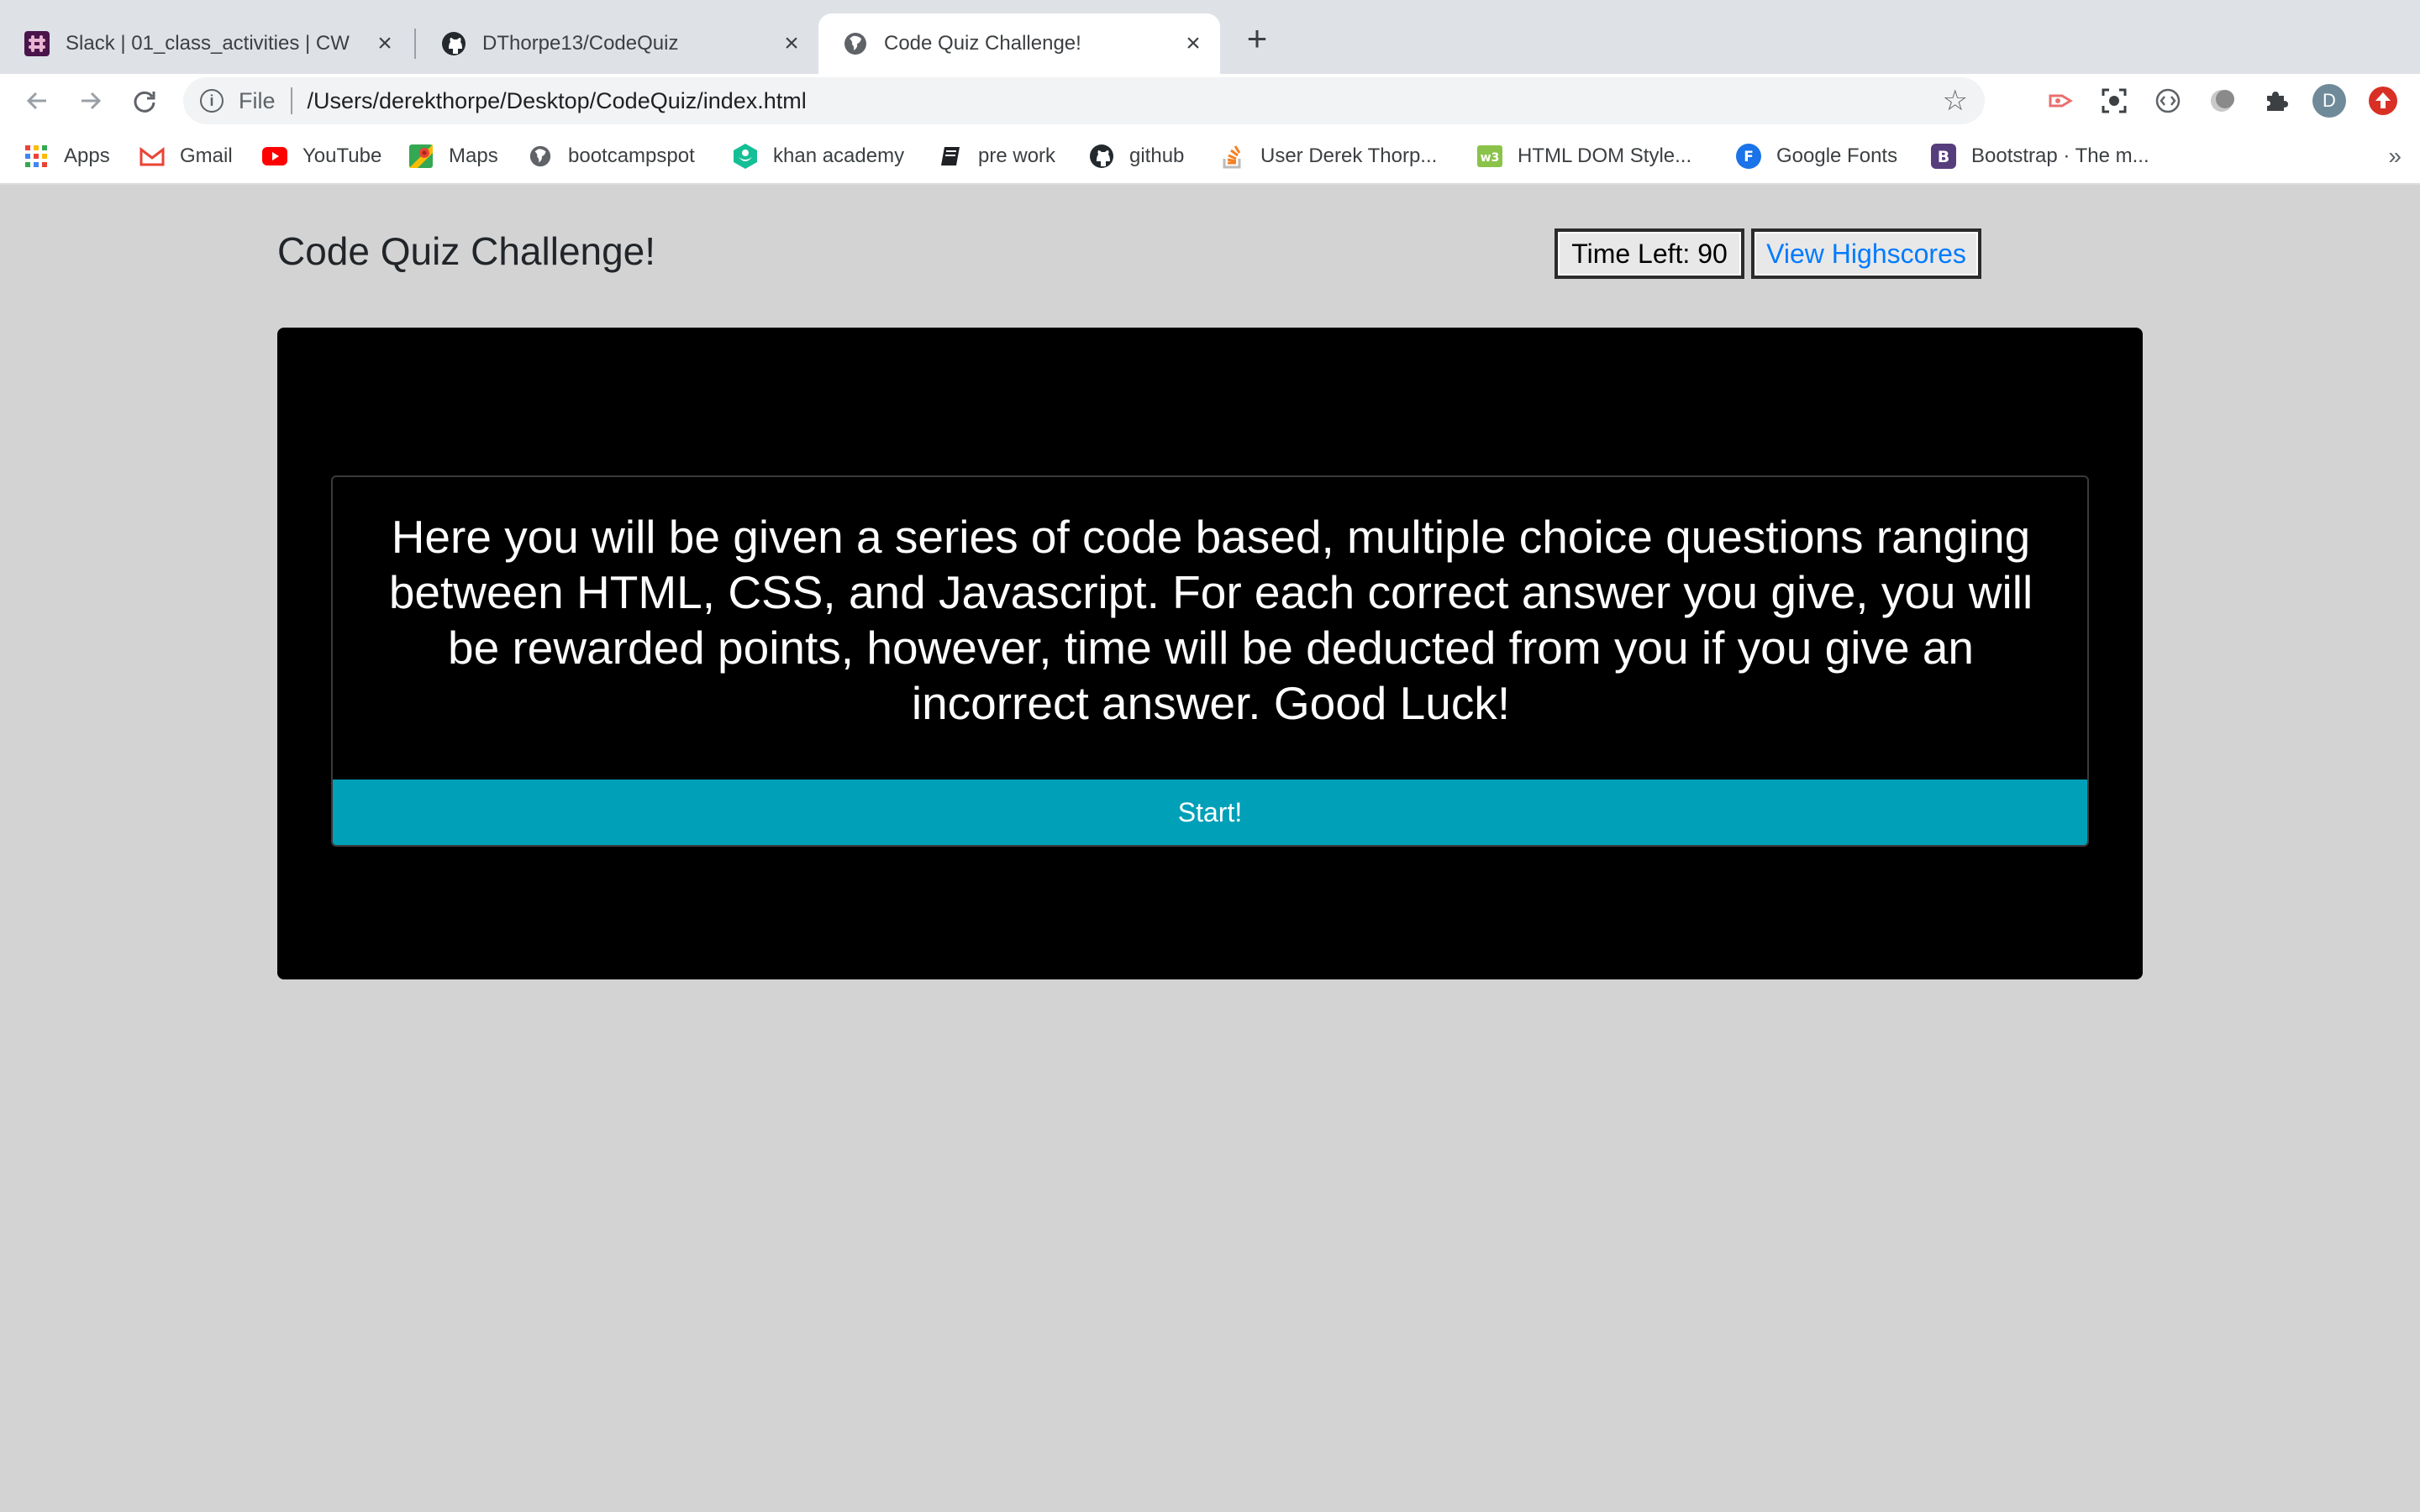 Image resolution: width=2420 pixels, height=1512 pixels. What do you see at coordinates (1257, 38) in the screenshot?
I see `new-tab-button: +` at bounding box center [1257, 38].